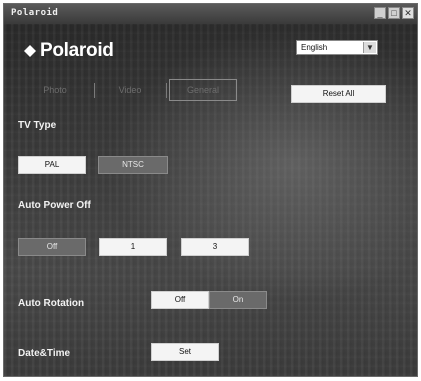  Describe the element at coordinates (130, 90) in the screenshot. I see `tab-video: Video` at that location.